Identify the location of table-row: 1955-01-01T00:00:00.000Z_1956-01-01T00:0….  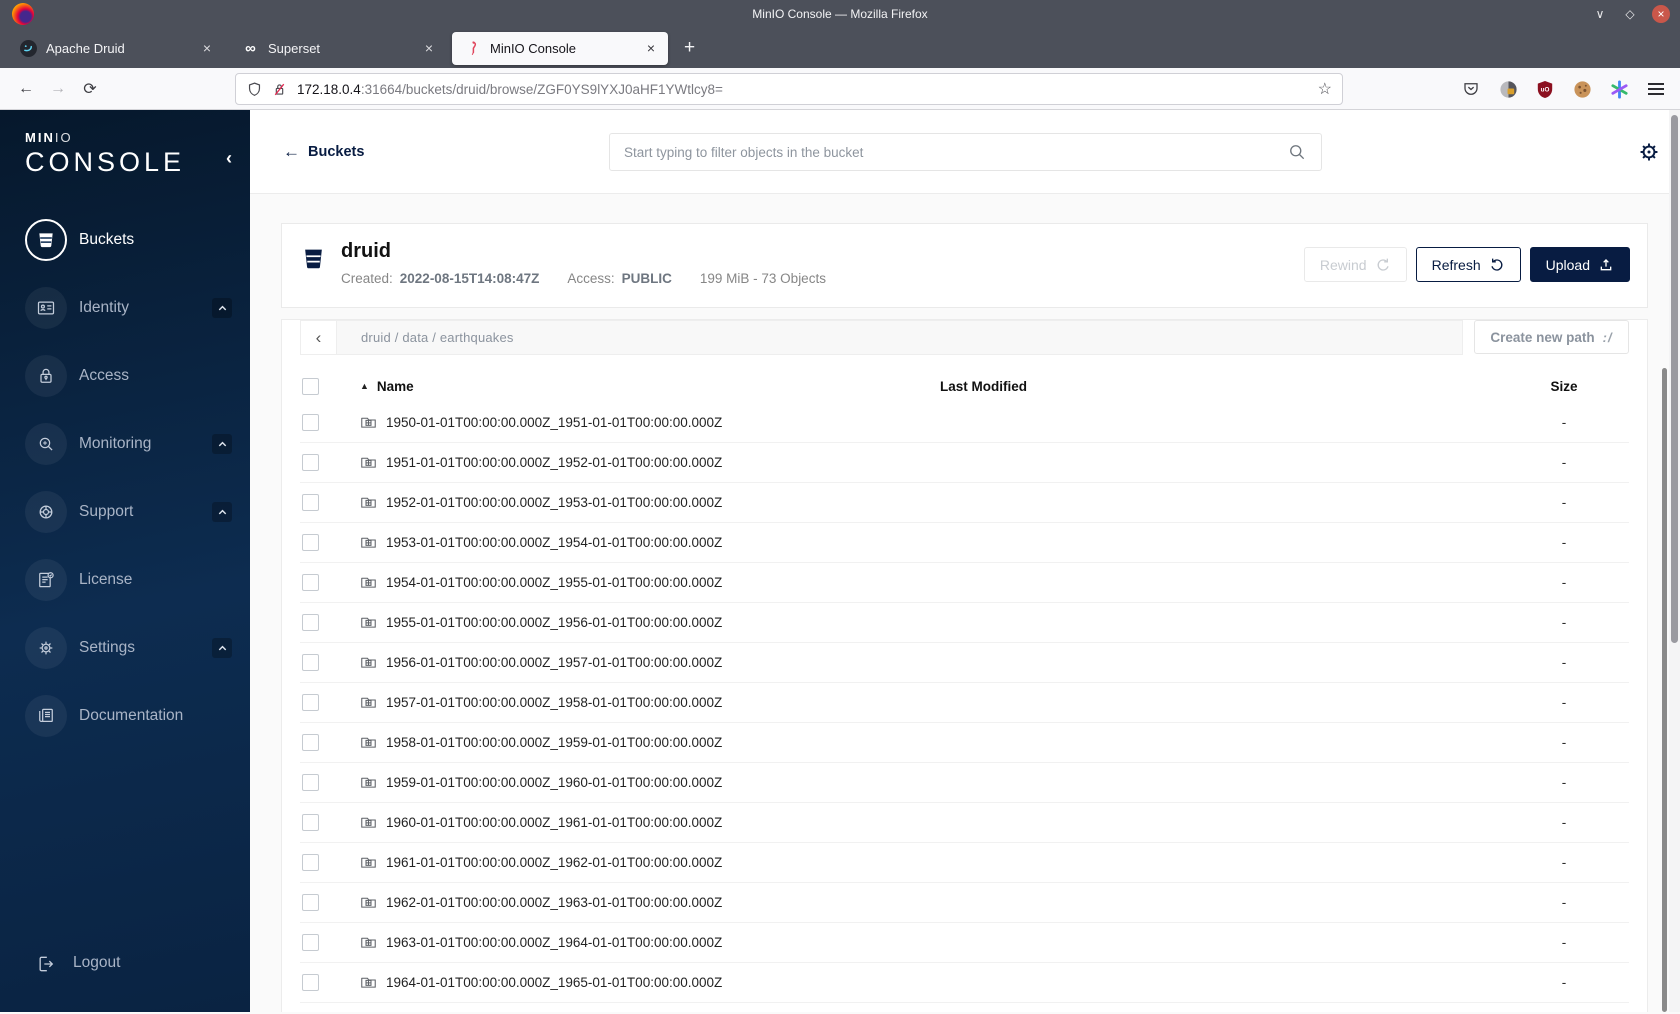
(964, 622).